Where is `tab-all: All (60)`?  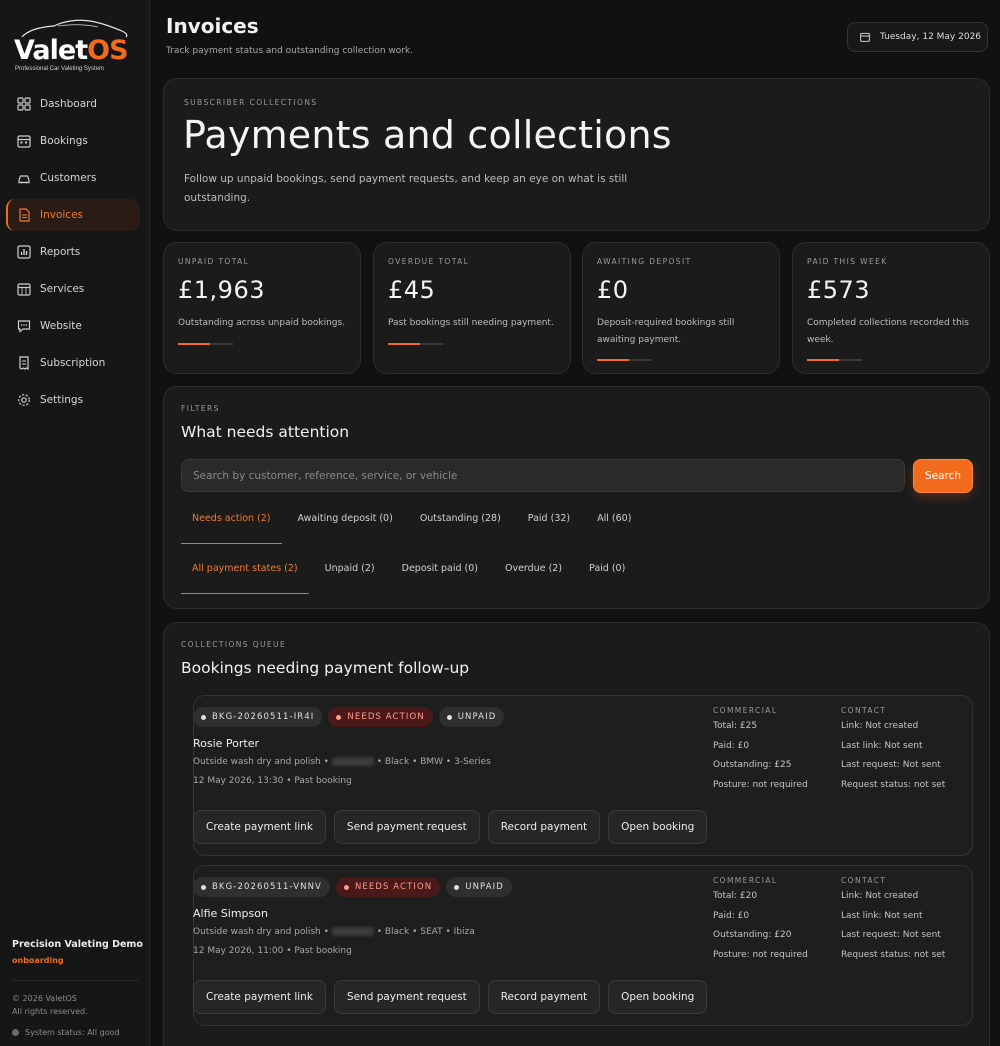
tab-all: All (60) is located at coordinates (614, 524).